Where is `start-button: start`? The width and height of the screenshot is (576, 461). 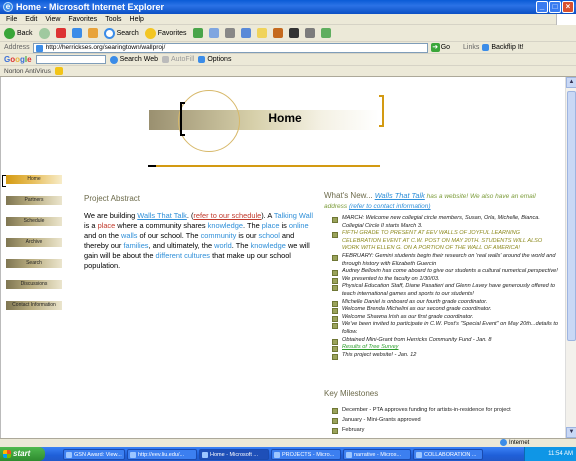 start-button: start is located at coordinates (22, 454).